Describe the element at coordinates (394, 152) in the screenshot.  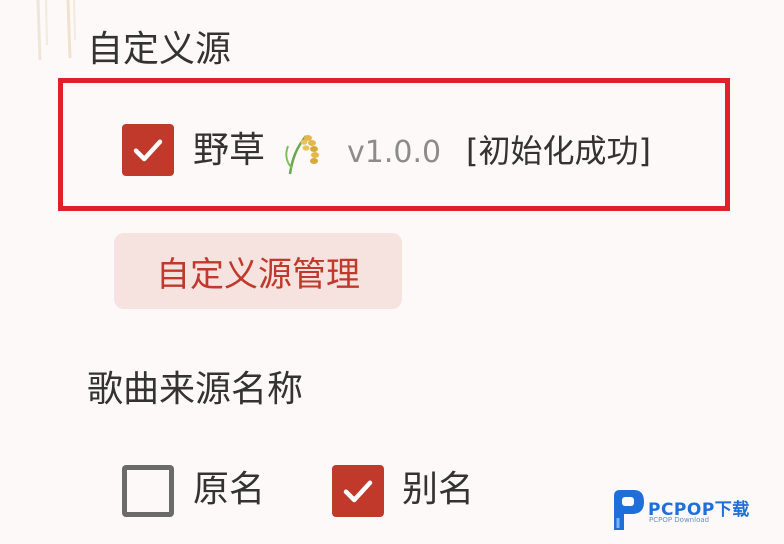
I see `source-version: v1.0.0` at that location.